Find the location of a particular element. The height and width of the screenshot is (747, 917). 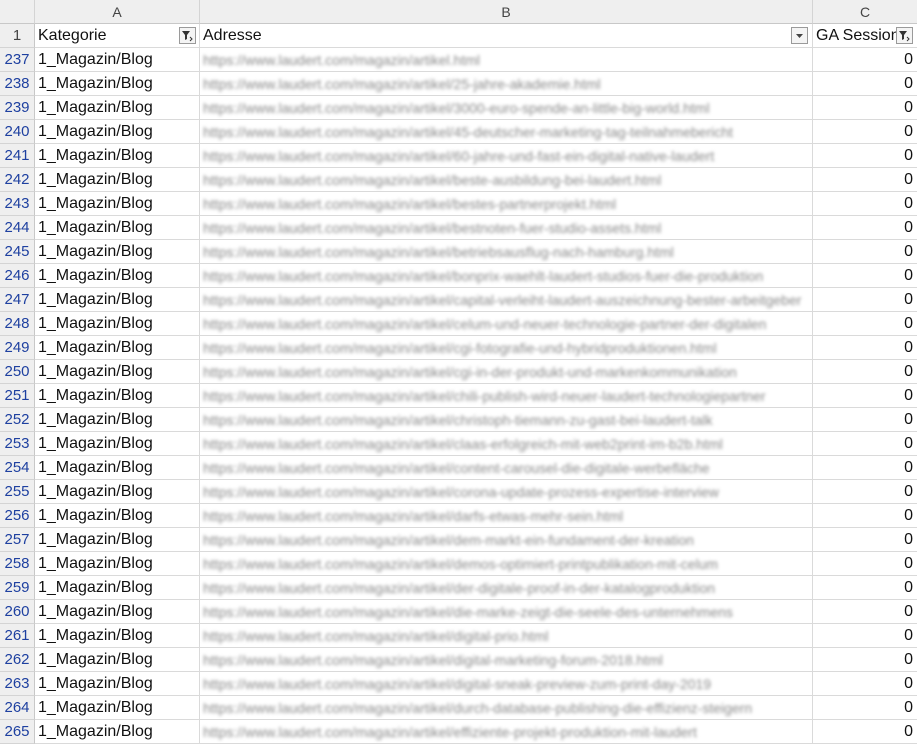

row-number: 262 is located at coordinates (17, 660).